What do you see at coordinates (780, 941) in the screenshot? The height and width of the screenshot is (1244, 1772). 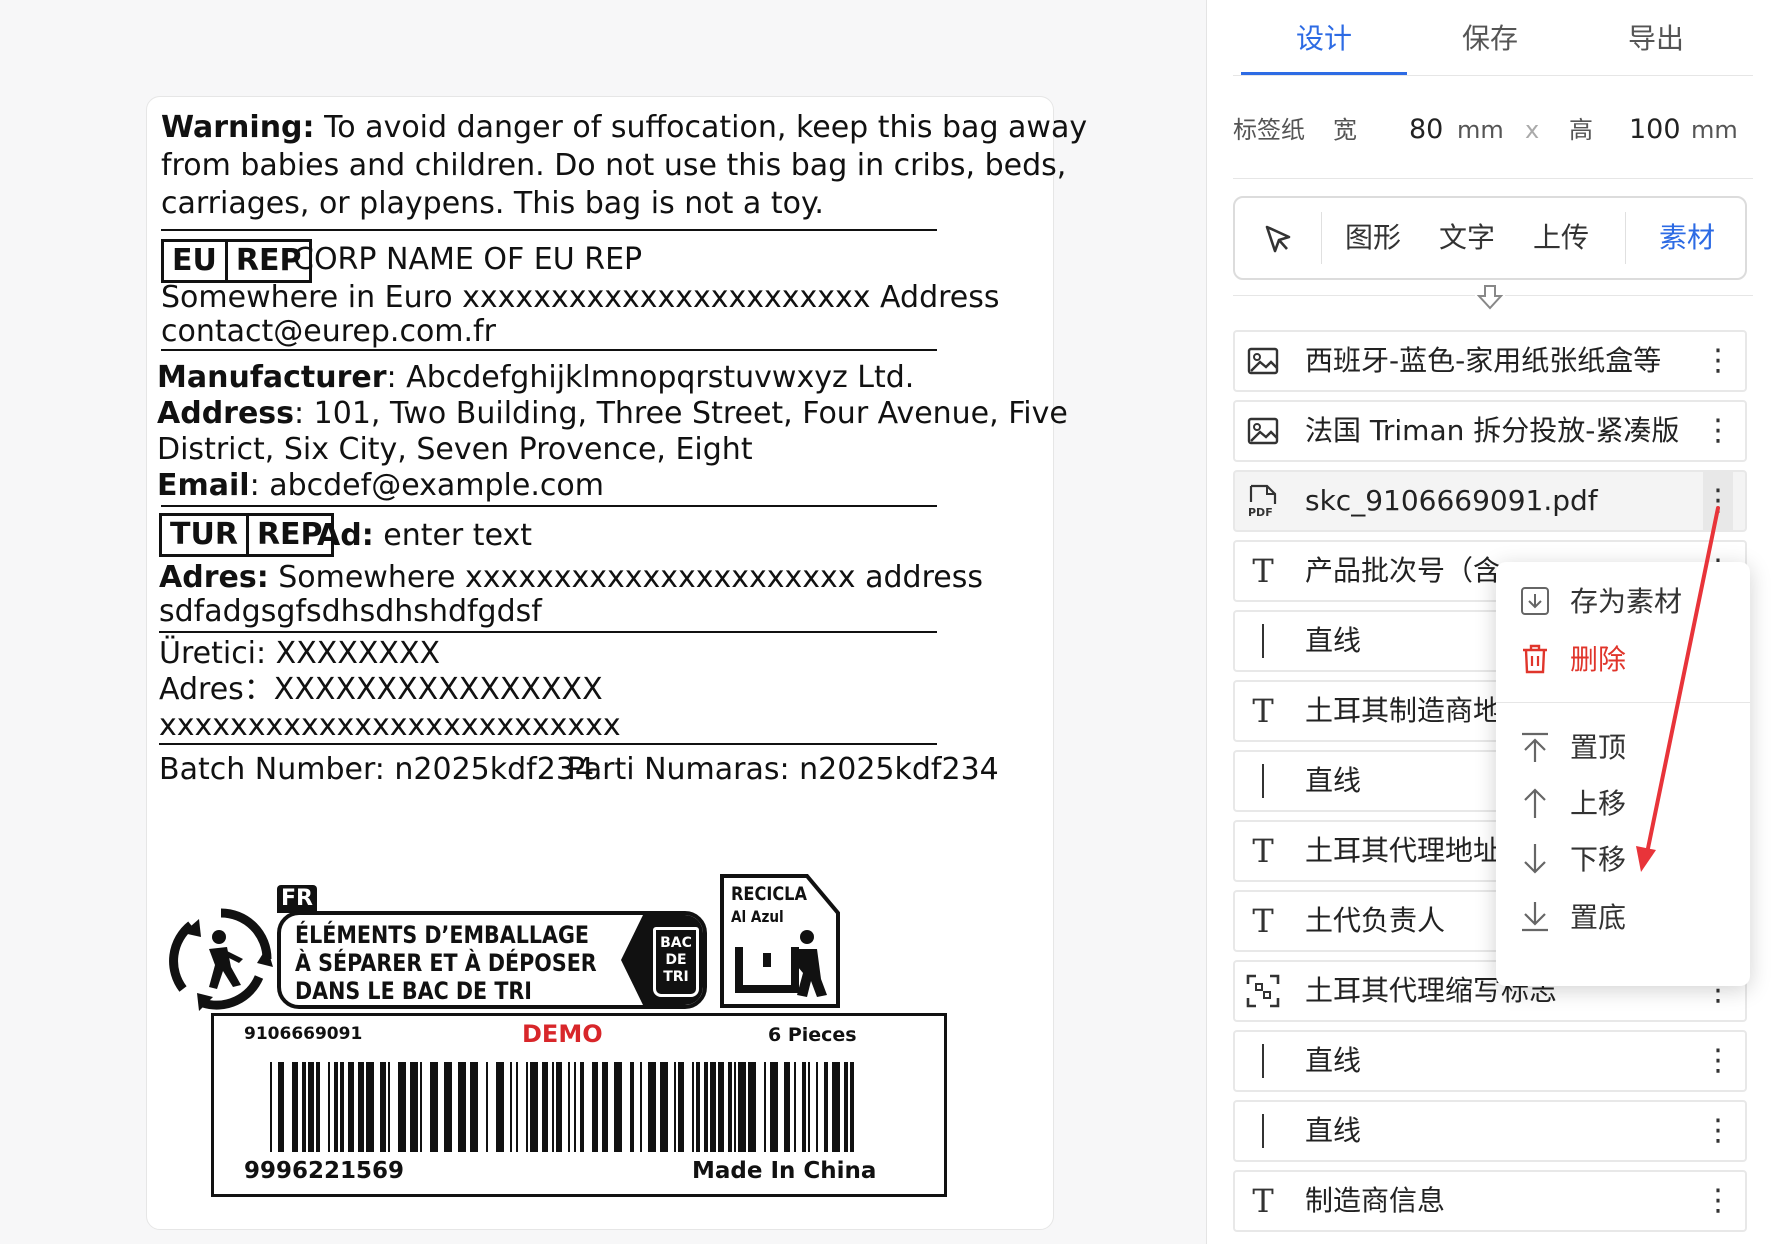 I see `recicla-badge: RECICLA Al Azul` at bounding box center [780, 941].